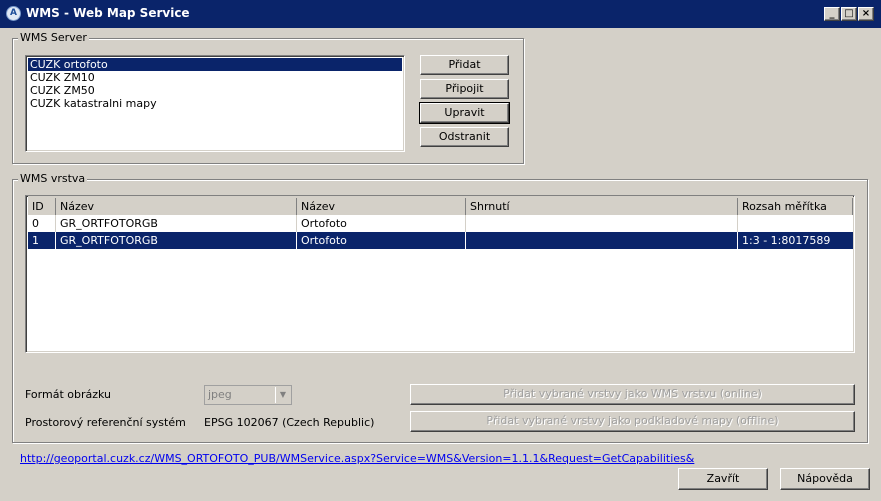 This screenshot has height=501, width=881. What do you see at coordinates (220, 394) in the screenshot?
I see `image-format-value: jpeg` at bounding box center [220, 394].